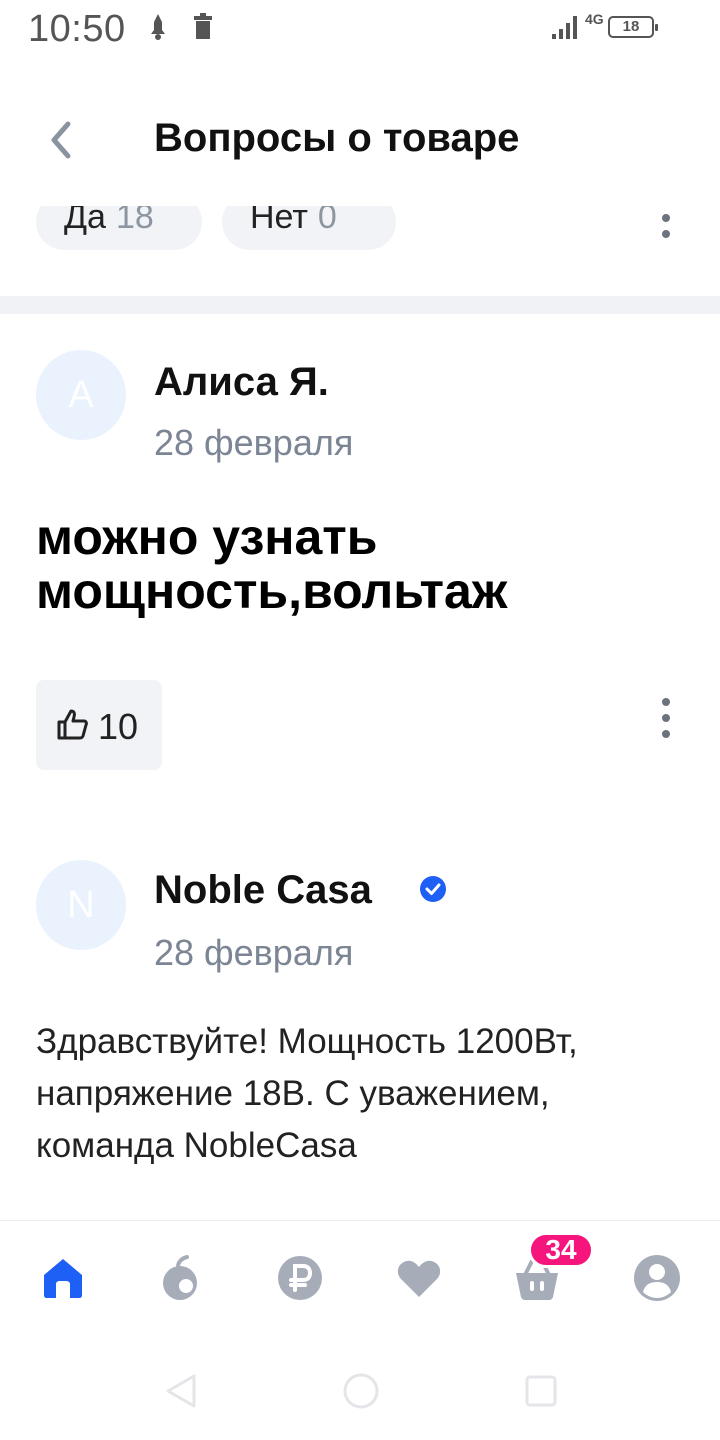  What do you see at coordinates (360, 1275) in the screenshot?
I see `bottom-navigation` at bounding box center [360, 1275].